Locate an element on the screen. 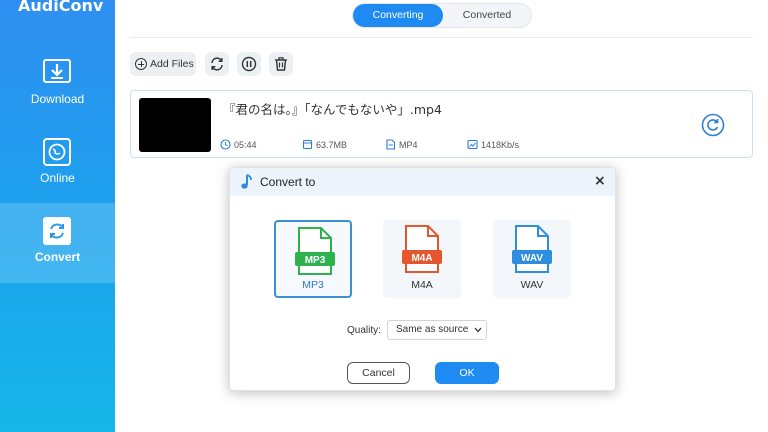 This screenshot has height=432, width=768. refresh-icon is located at coordinates (217, 64).